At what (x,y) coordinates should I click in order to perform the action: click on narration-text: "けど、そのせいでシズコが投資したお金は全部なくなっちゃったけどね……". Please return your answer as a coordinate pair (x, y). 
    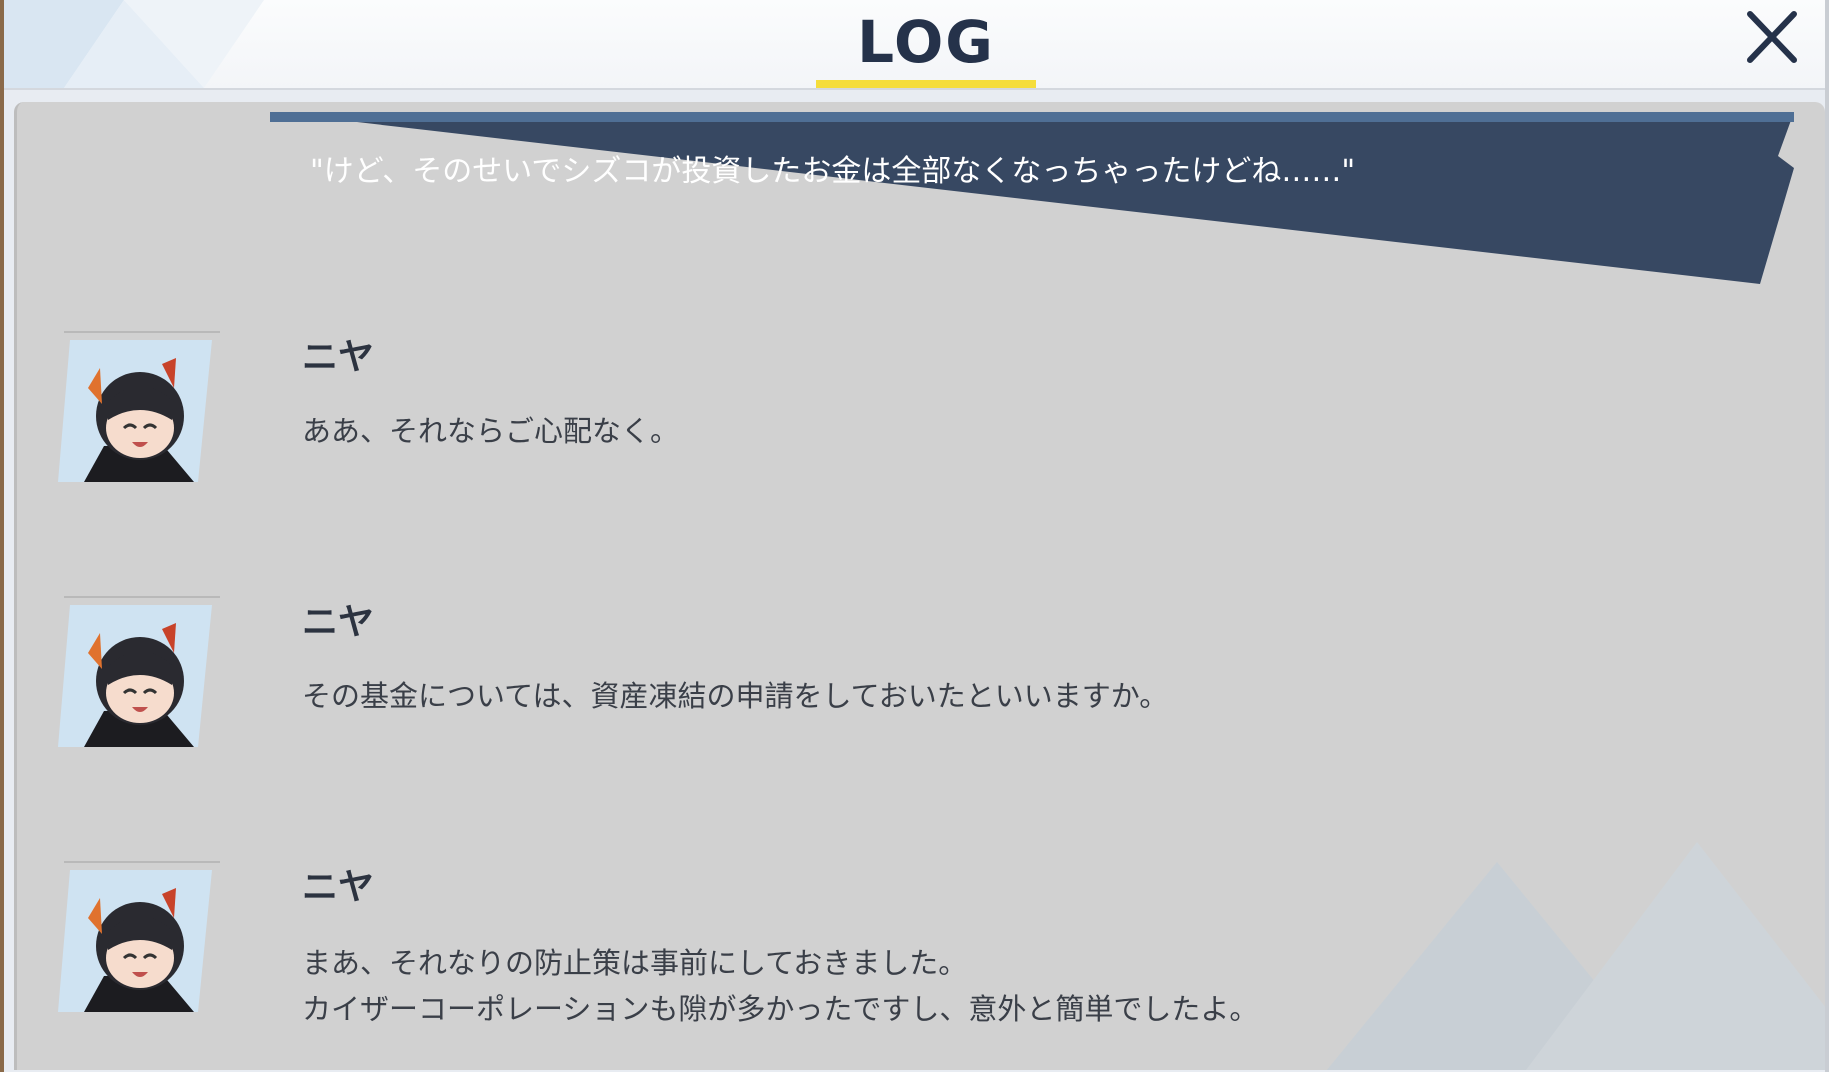
    Looking at the image, I should click on (833, 171).